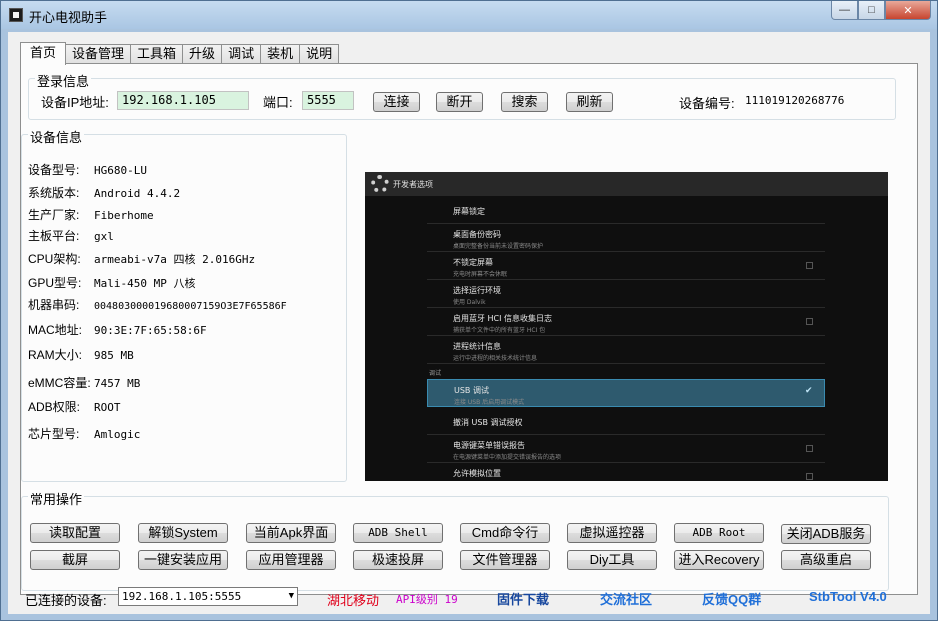 The width and height of the screenshot is (938, 621). What do you see at coordinates (43, 53) in the screenshot?
I see `tab-home: 首页` at bounding box center [43, 53].